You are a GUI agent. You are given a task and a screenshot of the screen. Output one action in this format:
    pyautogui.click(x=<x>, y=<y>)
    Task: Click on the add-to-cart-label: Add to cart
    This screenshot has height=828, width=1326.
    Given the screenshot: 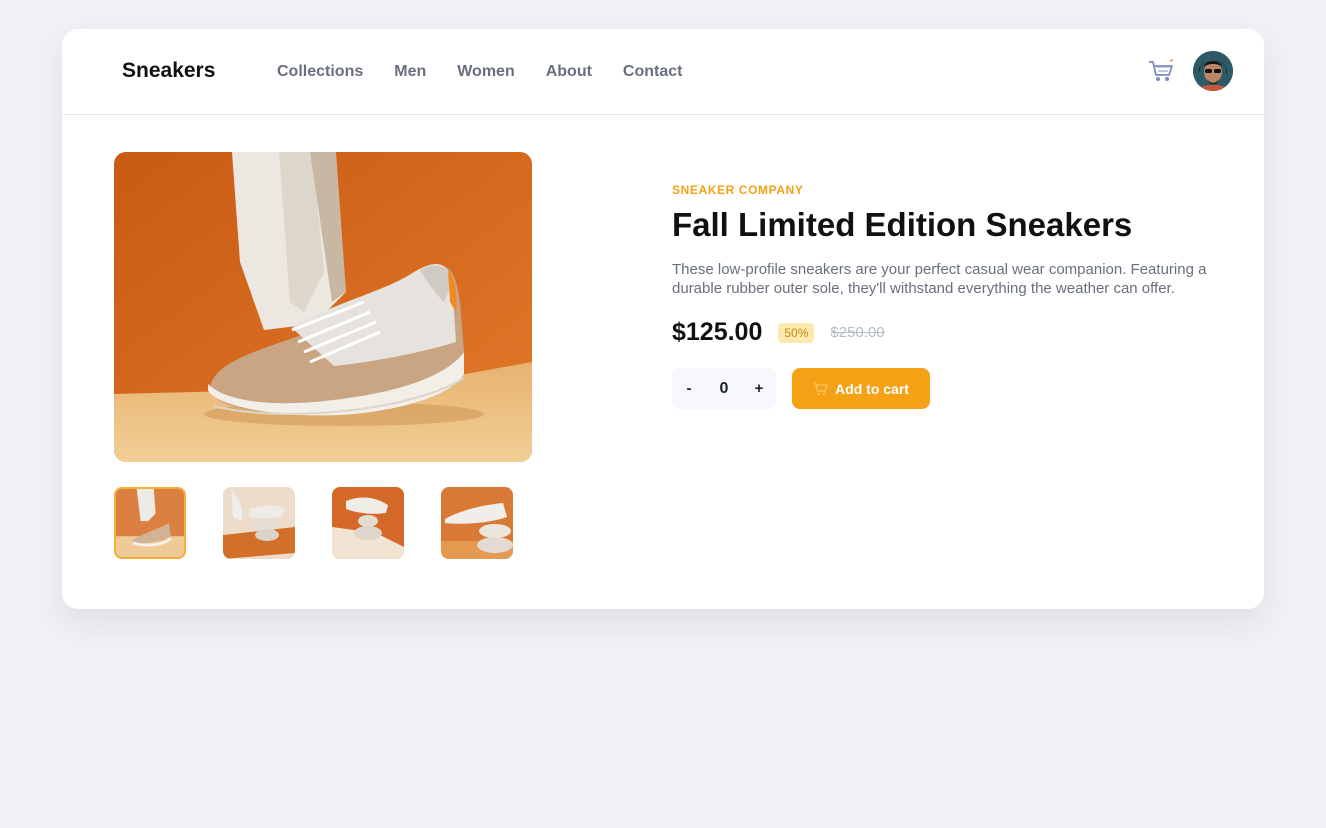 What is the action you would take?
    pyautogui.click(x=872, y=388)
    